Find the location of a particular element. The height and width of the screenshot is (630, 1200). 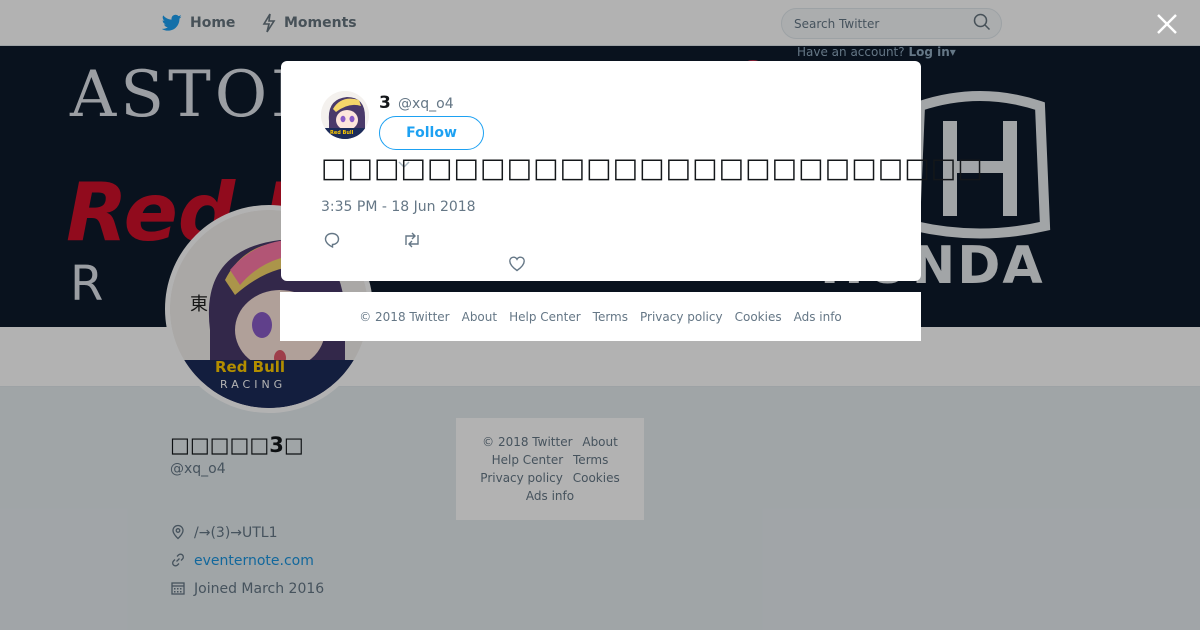

tweet-author-name: 3 is located at coordinates (385, 103).